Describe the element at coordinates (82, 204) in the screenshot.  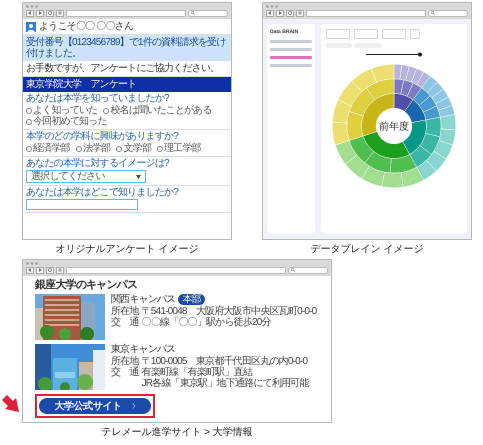
I see `input-field` at that location.